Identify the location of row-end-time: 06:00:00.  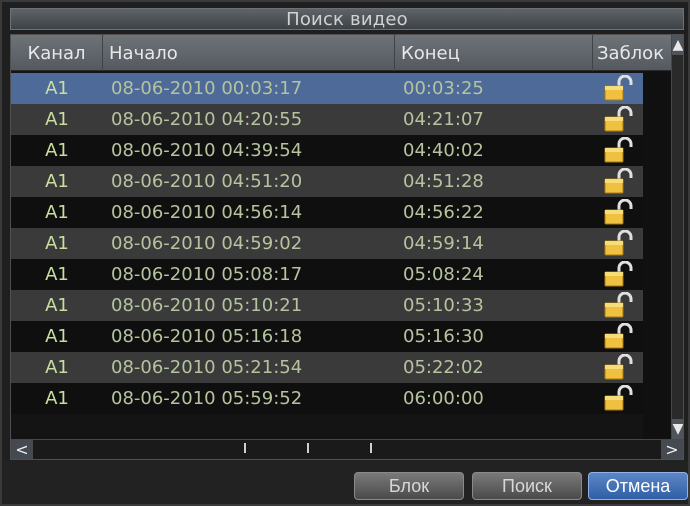
(443, 398).